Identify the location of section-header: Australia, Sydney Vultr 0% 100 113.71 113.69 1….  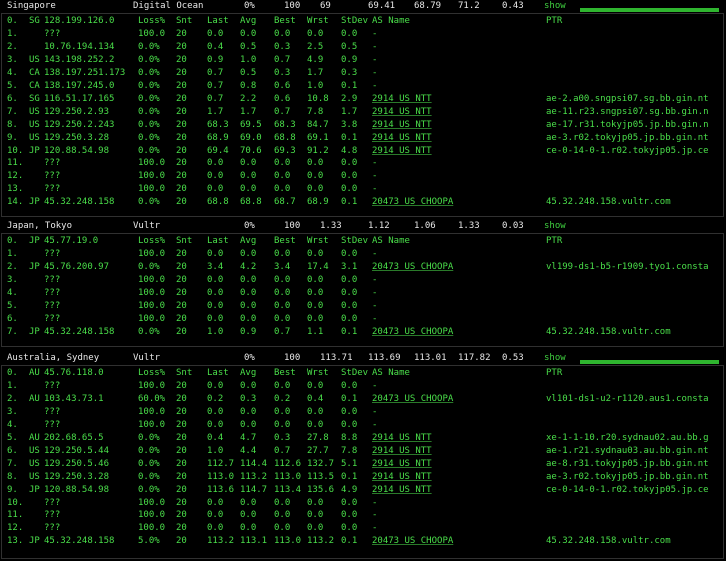
(363, 358).